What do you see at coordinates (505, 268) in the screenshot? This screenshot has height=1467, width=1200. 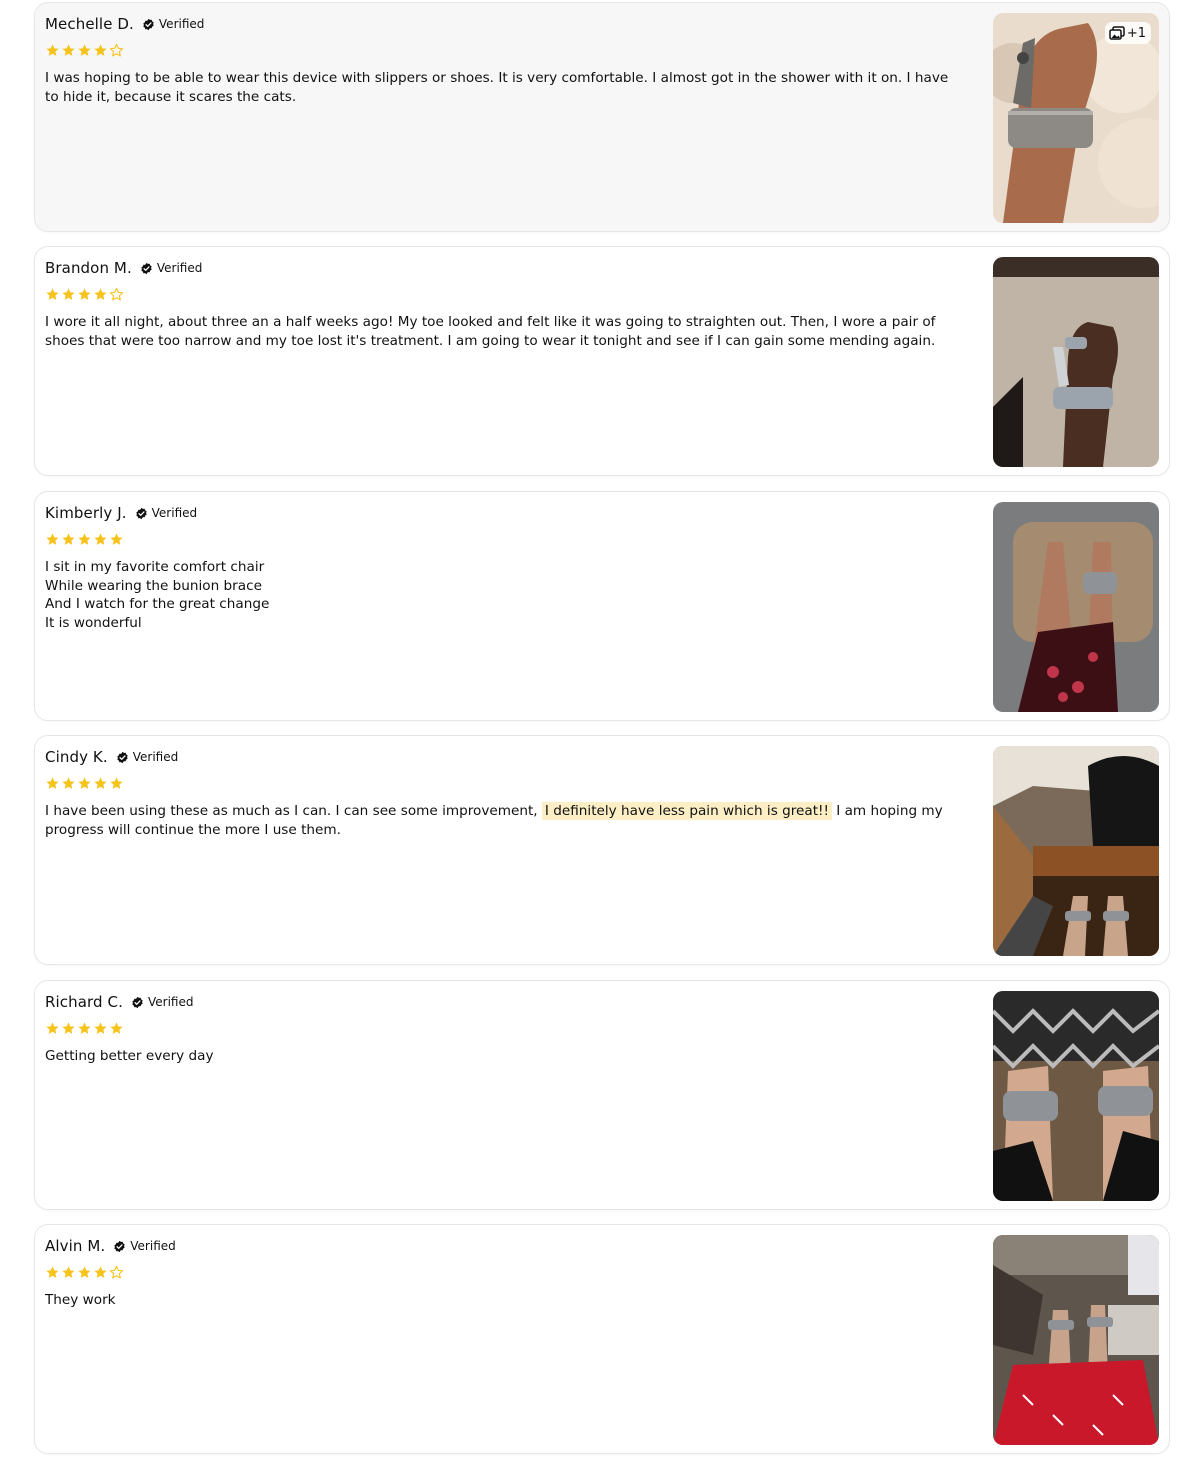 I see `review-header: Brandon M. Verified` at bounding box center [505, 268].